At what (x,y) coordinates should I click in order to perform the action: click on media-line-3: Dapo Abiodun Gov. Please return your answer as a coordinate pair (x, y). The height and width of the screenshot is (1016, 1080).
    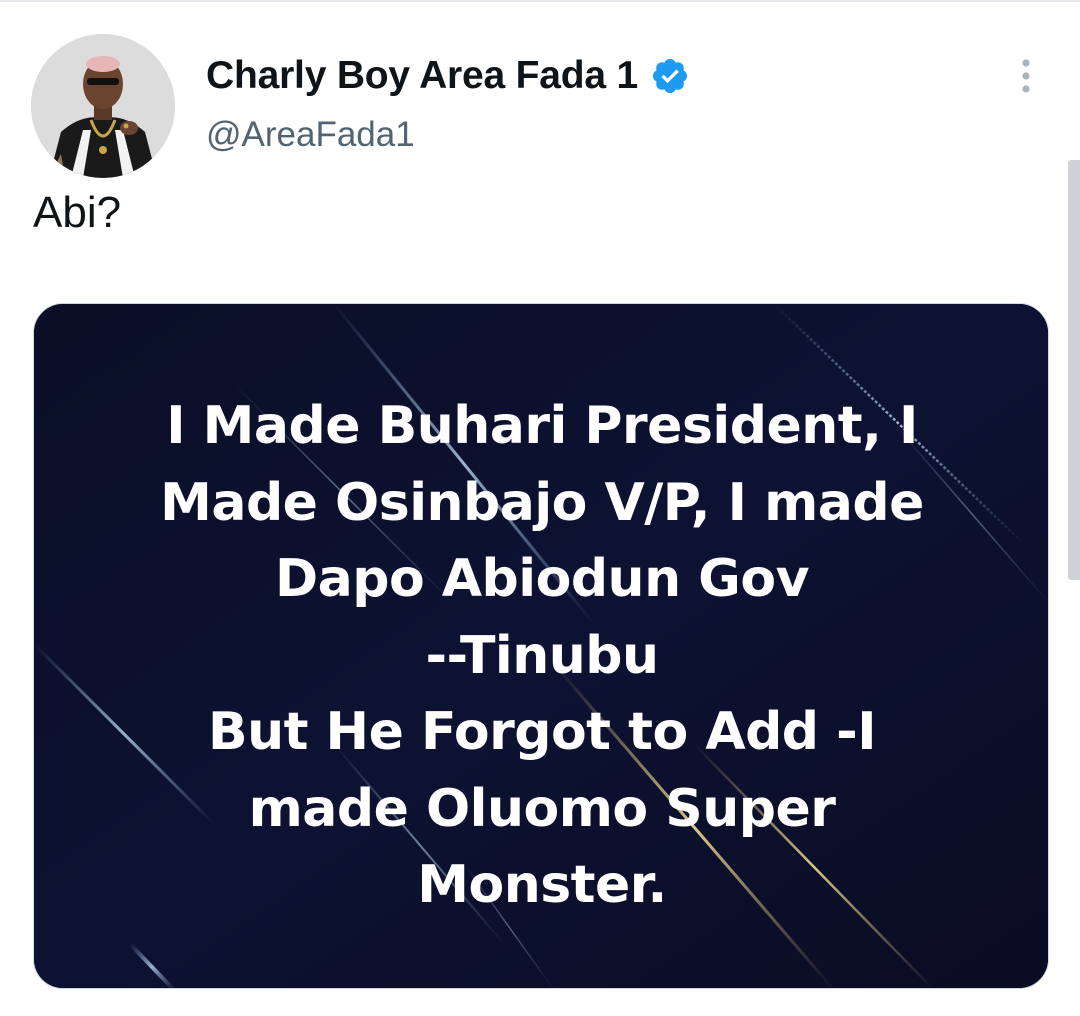
    Looking at the image, I should click on (542, 579).